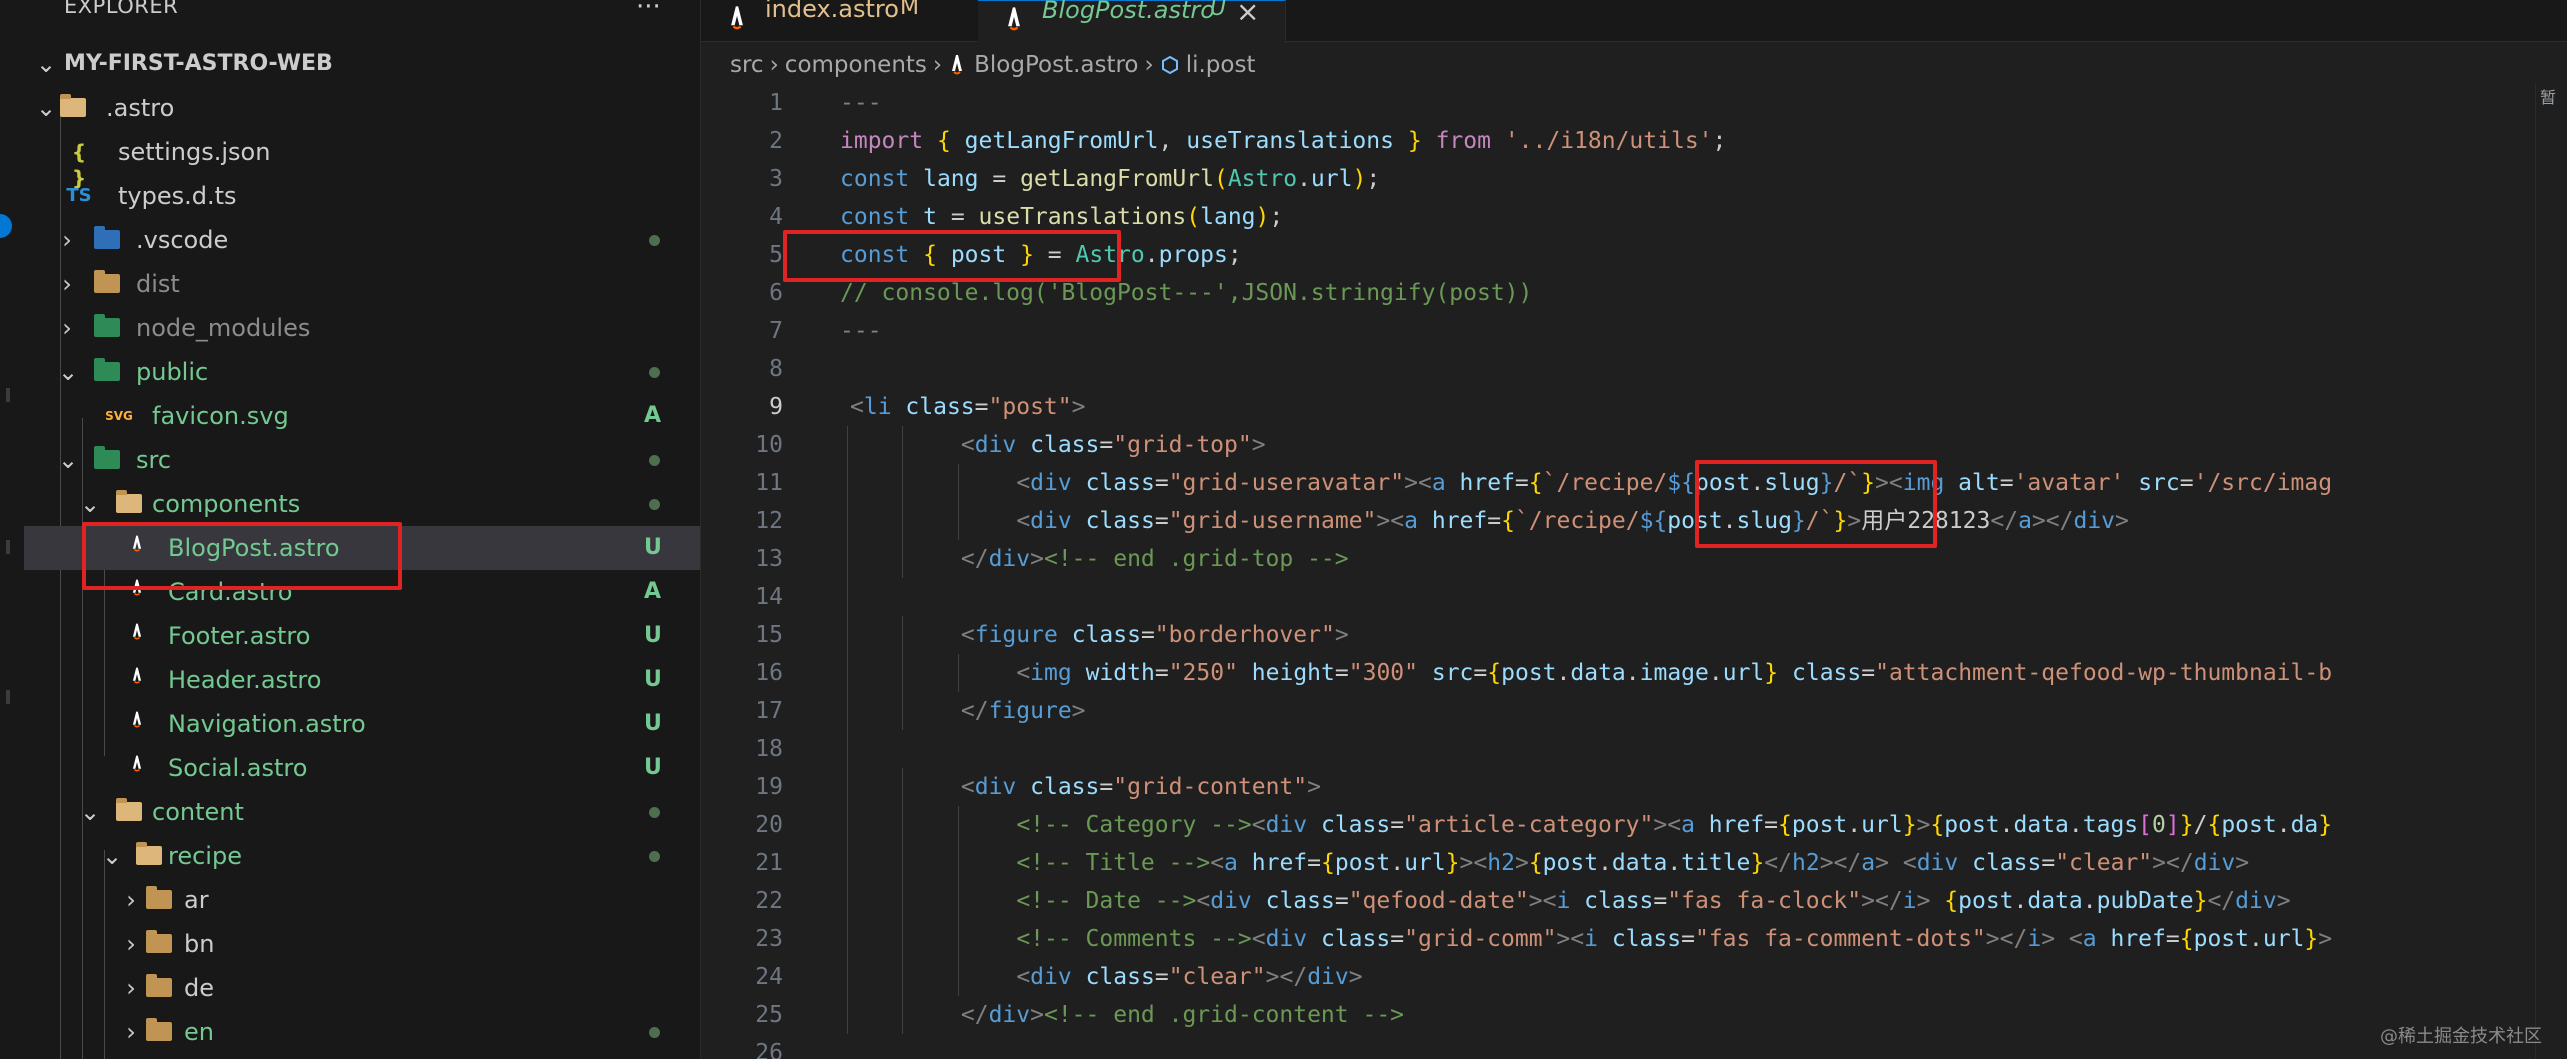 The width and height of the screenshot is (2567, 1059). What do you see at coordinates (654, 372) in the screenshot?
I see `modified-dot-icon` at bounding box center [654, 372].